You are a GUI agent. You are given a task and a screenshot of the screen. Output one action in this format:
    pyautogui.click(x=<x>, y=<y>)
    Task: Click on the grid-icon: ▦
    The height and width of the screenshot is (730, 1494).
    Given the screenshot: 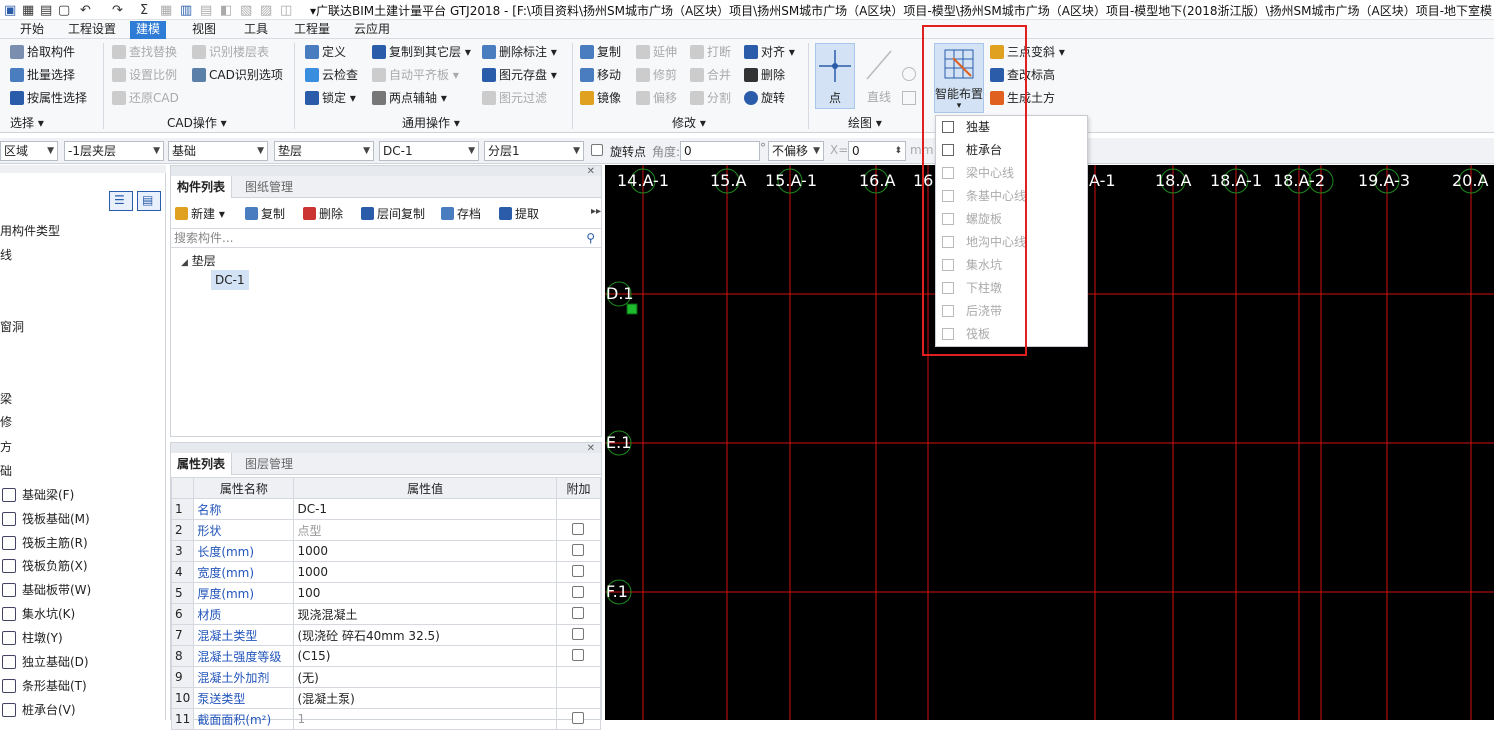 What is the action you would take?
    pyautogui.click(x=28, y=10)
    